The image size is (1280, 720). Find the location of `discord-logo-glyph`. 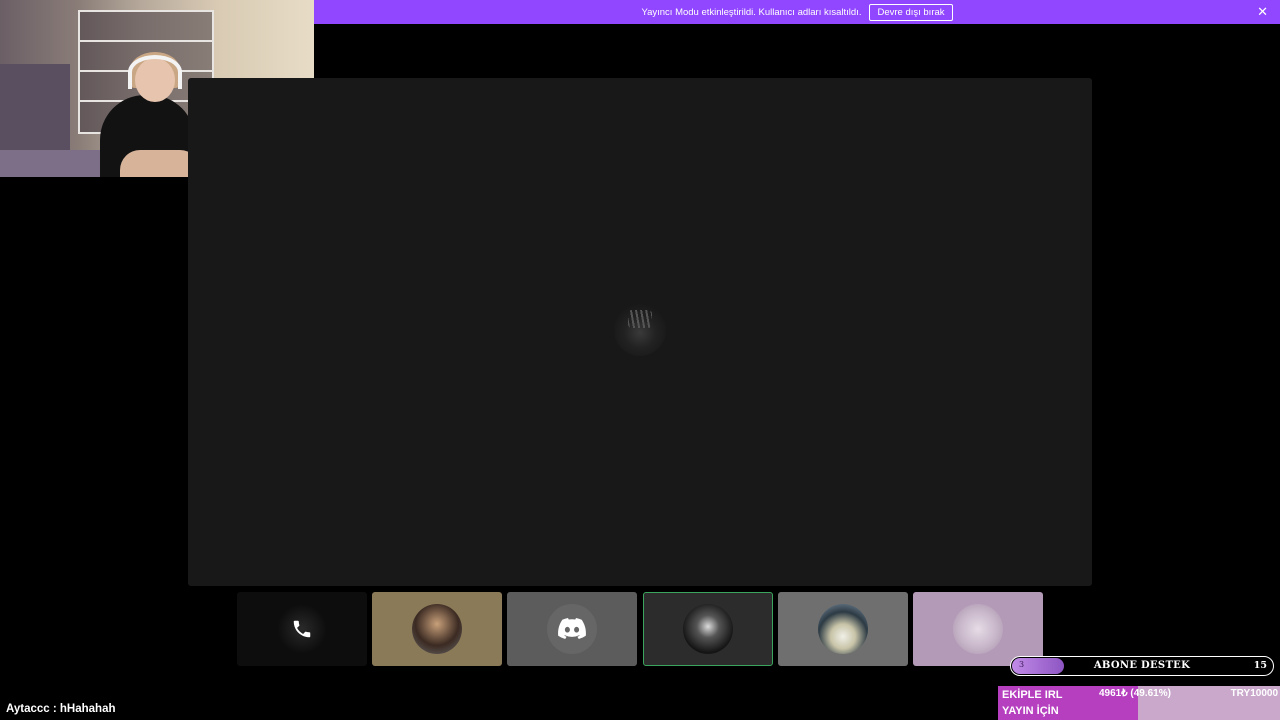

discord-logo-glyph is located at coordinates (572, 628).